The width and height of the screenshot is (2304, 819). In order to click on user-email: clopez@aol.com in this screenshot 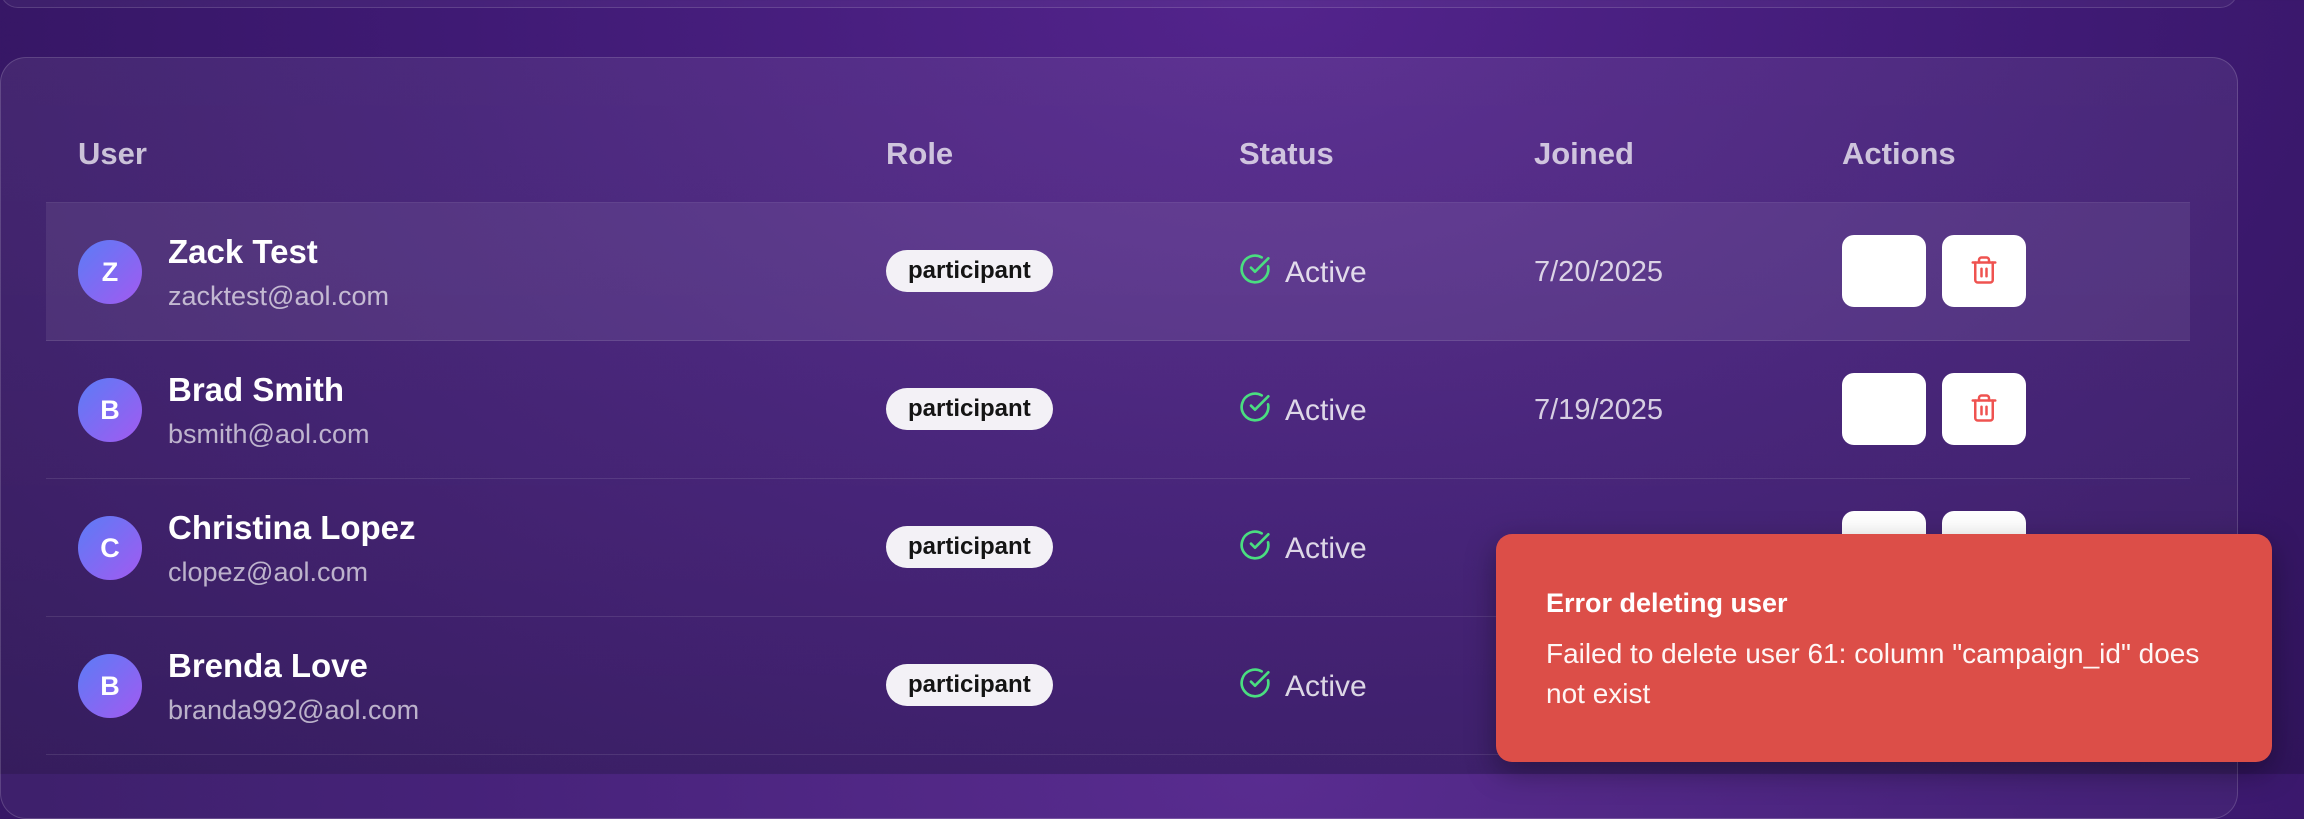, I will do `click(268, 572)`.